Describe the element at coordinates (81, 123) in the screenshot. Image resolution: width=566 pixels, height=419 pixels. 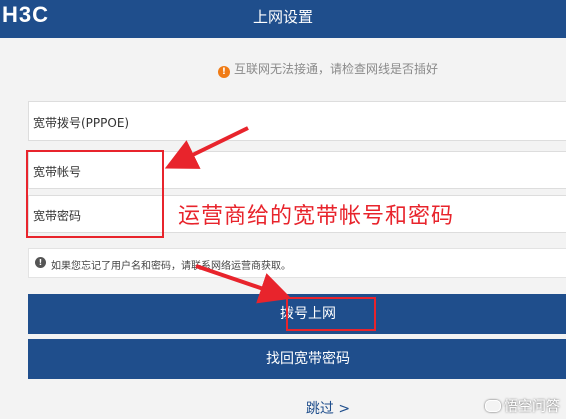
I see `connection-mode-label: 宽带拨号(PPPOE)` at that location.